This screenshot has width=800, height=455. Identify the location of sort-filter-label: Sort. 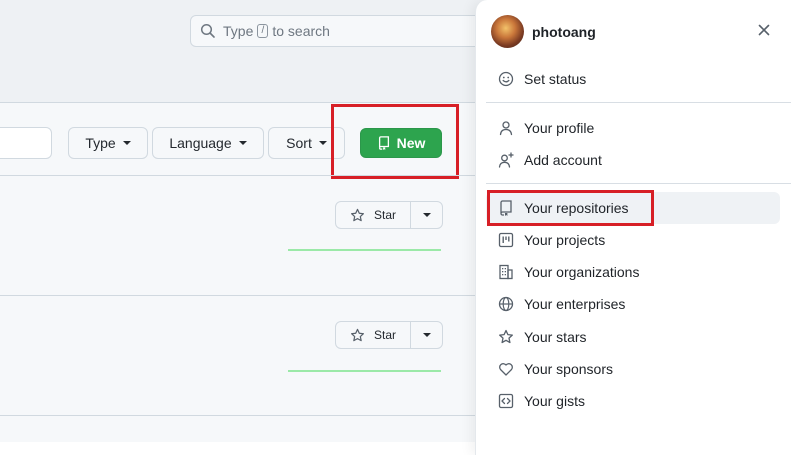
(299, 143).